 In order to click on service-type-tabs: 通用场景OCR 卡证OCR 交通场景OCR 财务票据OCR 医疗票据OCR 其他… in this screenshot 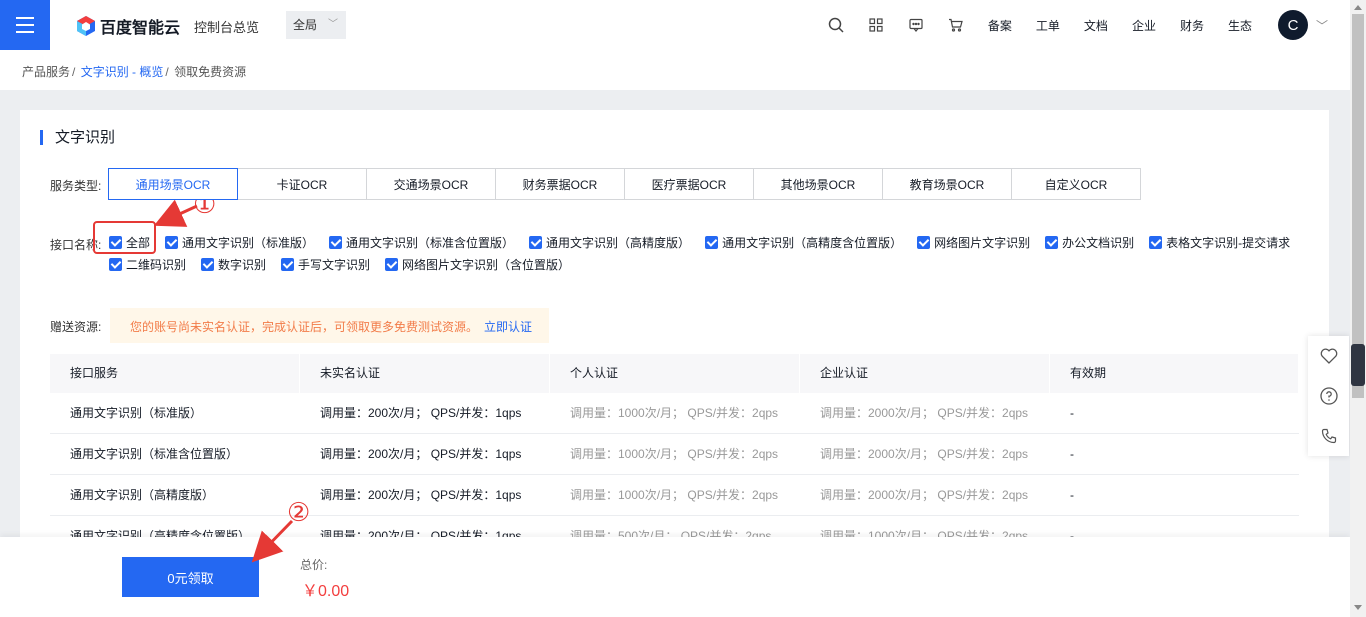, I will do `click(624, 184)`.